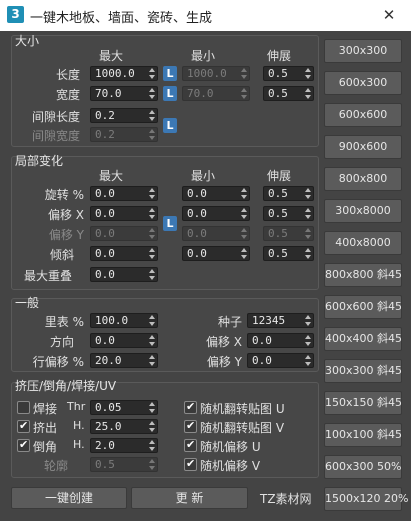  What do you see at coordinates (124, 73) in the screenshot?
I see `length-max-spinner: 1000.0` at bounding box center [124, 73].